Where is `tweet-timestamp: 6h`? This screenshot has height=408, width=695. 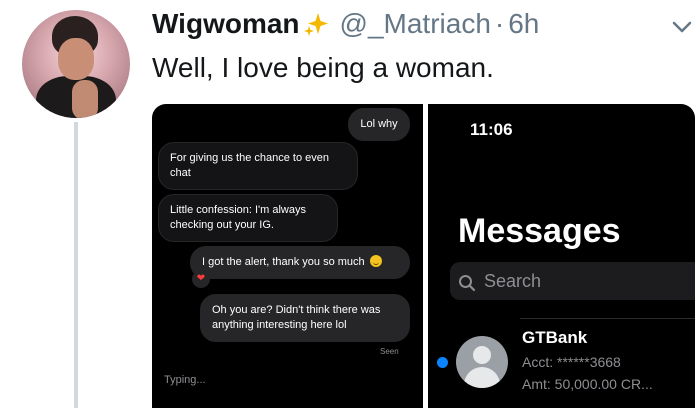
tweet-timestamp: 6h is located at coordinates (523, 24).